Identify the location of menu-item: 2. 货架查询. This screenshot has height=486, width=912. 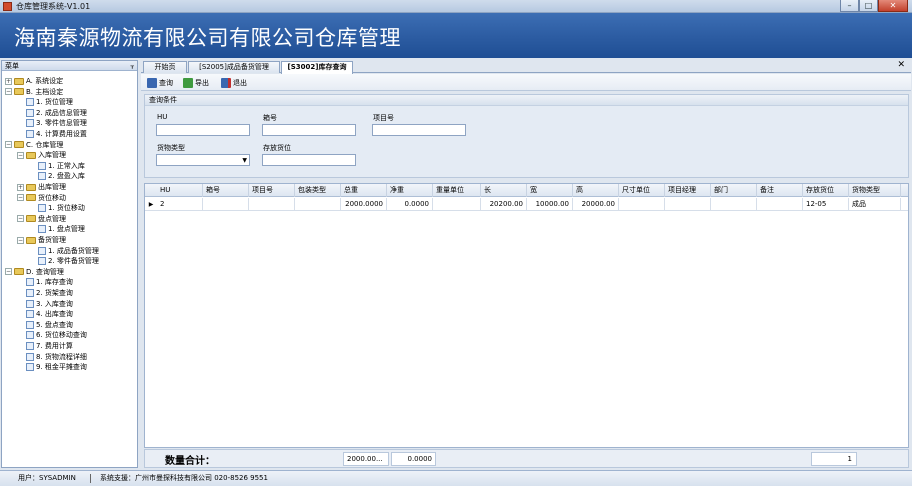
(45, 293).